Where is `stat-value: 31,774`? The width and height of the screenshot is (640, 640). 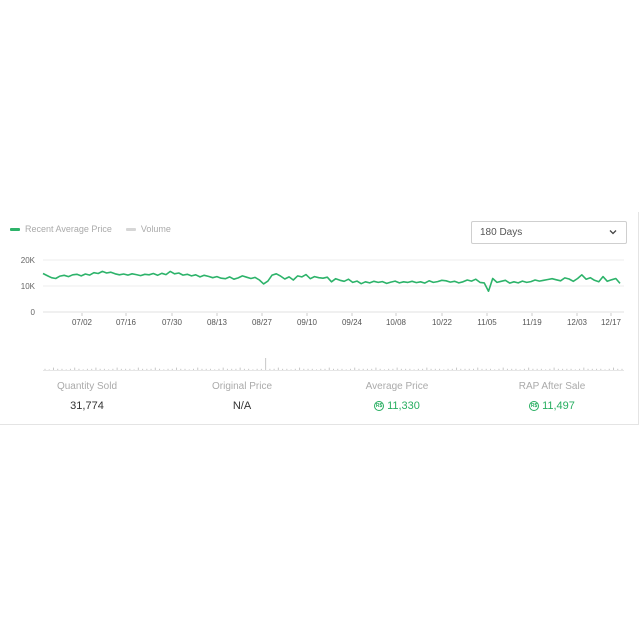 stat-value: 31,774 is located at coordinates (87, 406).